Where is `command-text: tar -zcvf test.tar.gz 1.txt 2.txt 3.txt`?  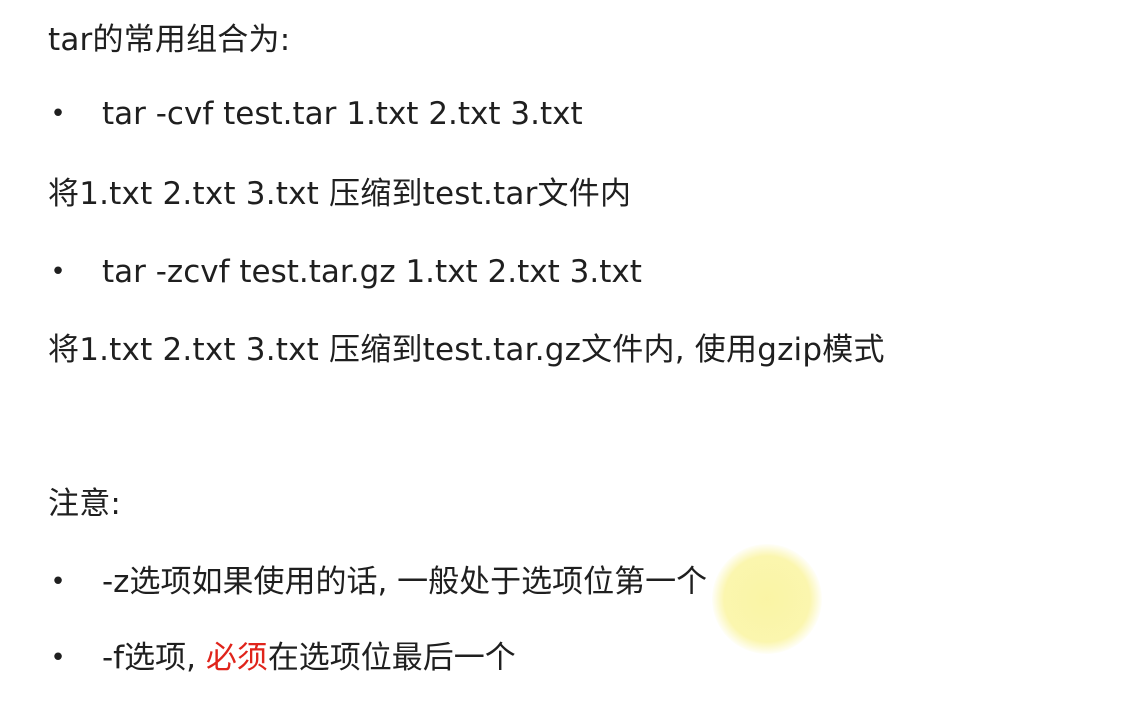
command-text: tar -zcvf test.tar.gz 1.txt 2.txt 3.txt is located at coordinates (372, 272).